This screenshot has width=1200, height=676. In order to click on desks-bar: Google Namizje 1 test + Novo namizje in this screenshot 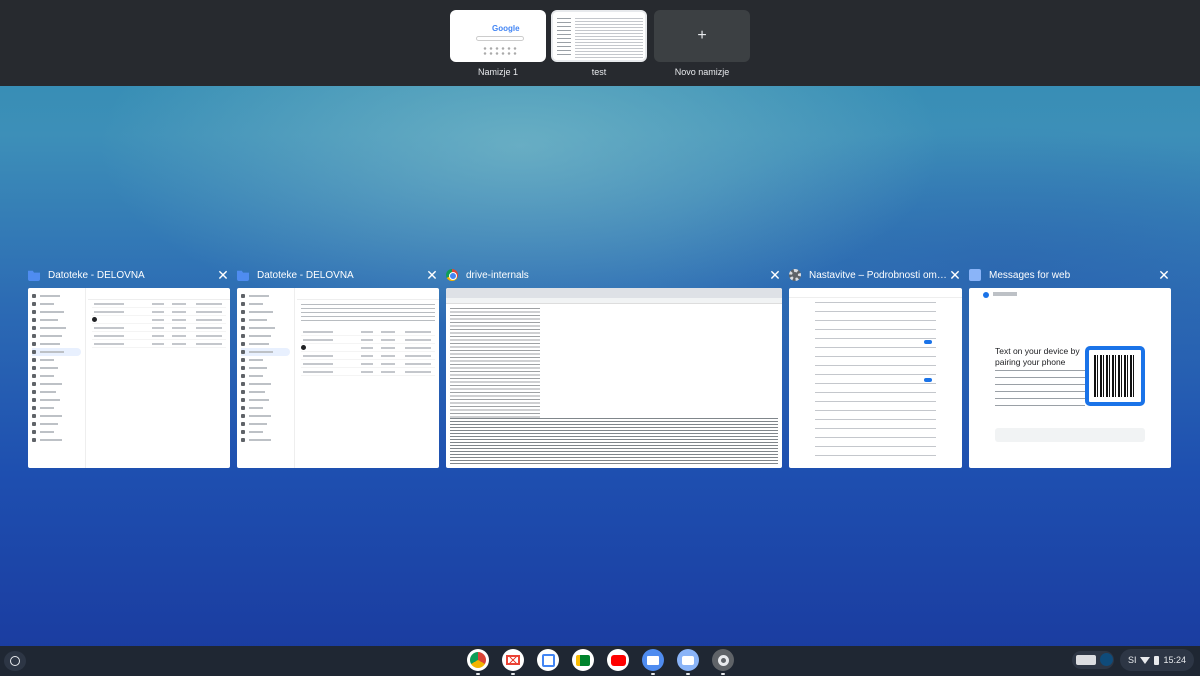, I will do `click(600, 43)`.